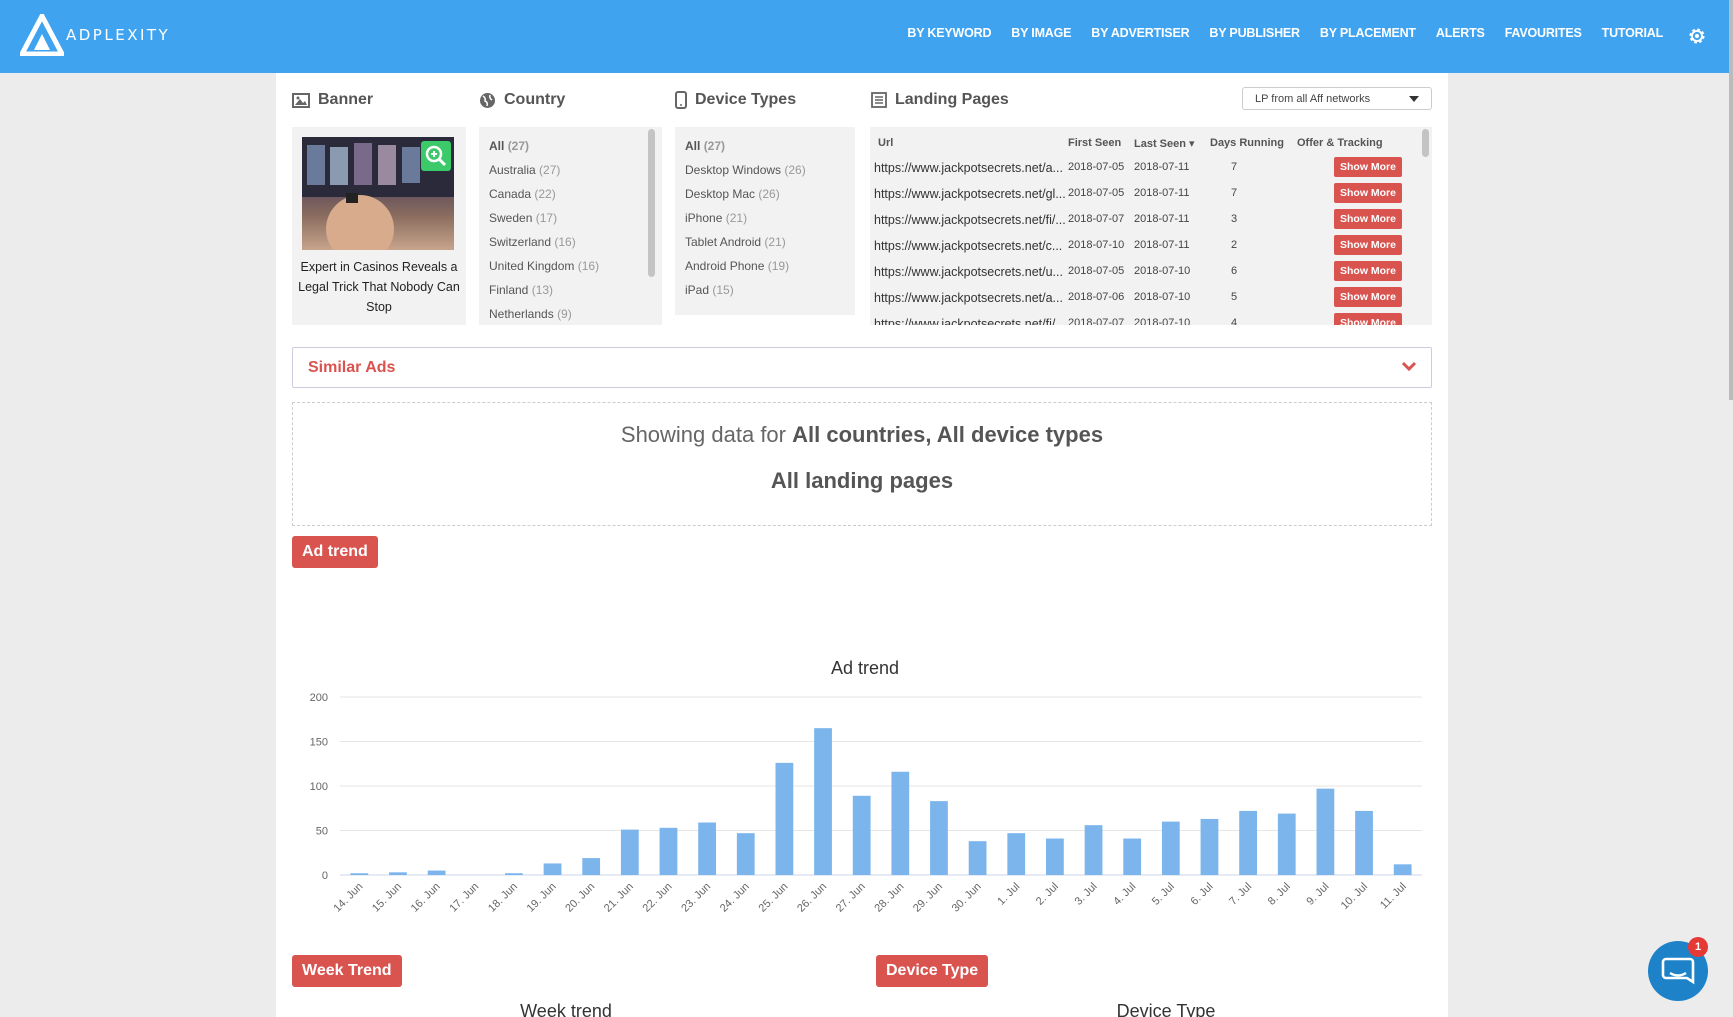 This screenshot has height=1017, width=1733. I want to click on x-tick-label: 28. Jun, so click(889, 898).